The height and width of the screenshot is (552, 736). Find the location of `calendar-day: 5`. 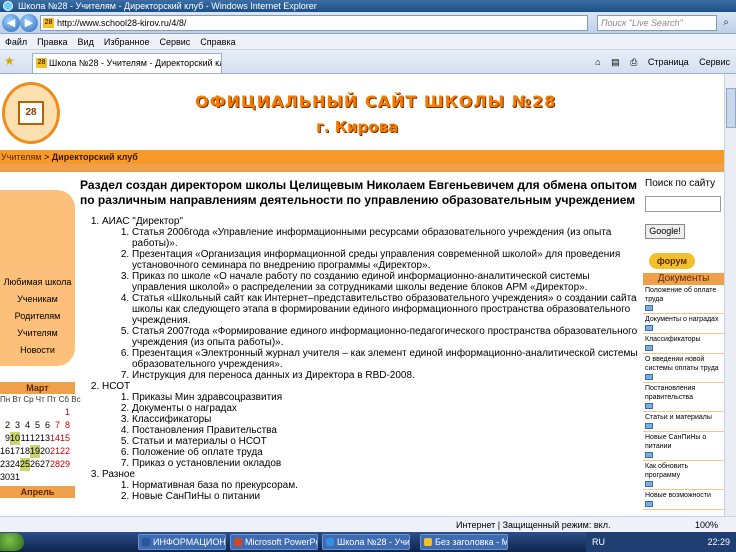

calendar-day: 5 is located at coordinates (35, 425).